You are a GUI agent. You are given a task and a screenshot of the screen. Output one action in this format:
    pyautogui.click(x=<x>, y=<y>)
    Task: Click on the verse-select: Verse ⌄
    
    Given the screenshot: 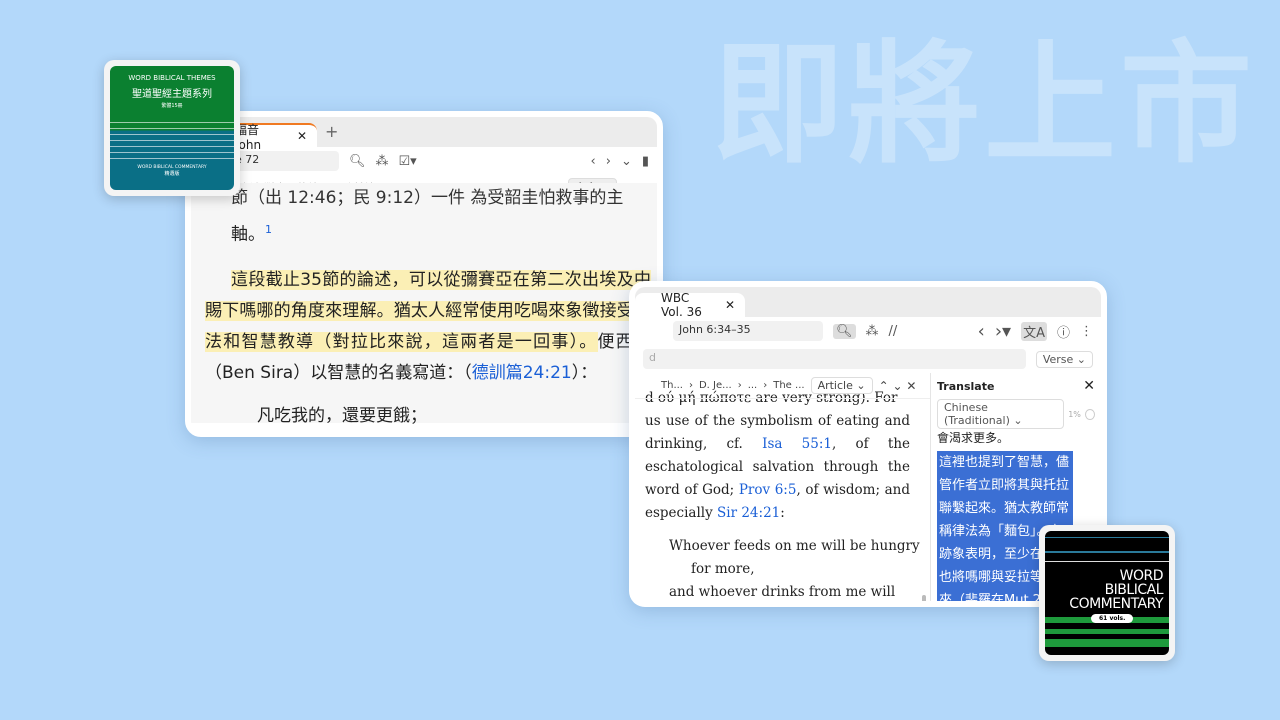 What is the action you would take?
    pyautogui.click(x=1064, y=359)
    